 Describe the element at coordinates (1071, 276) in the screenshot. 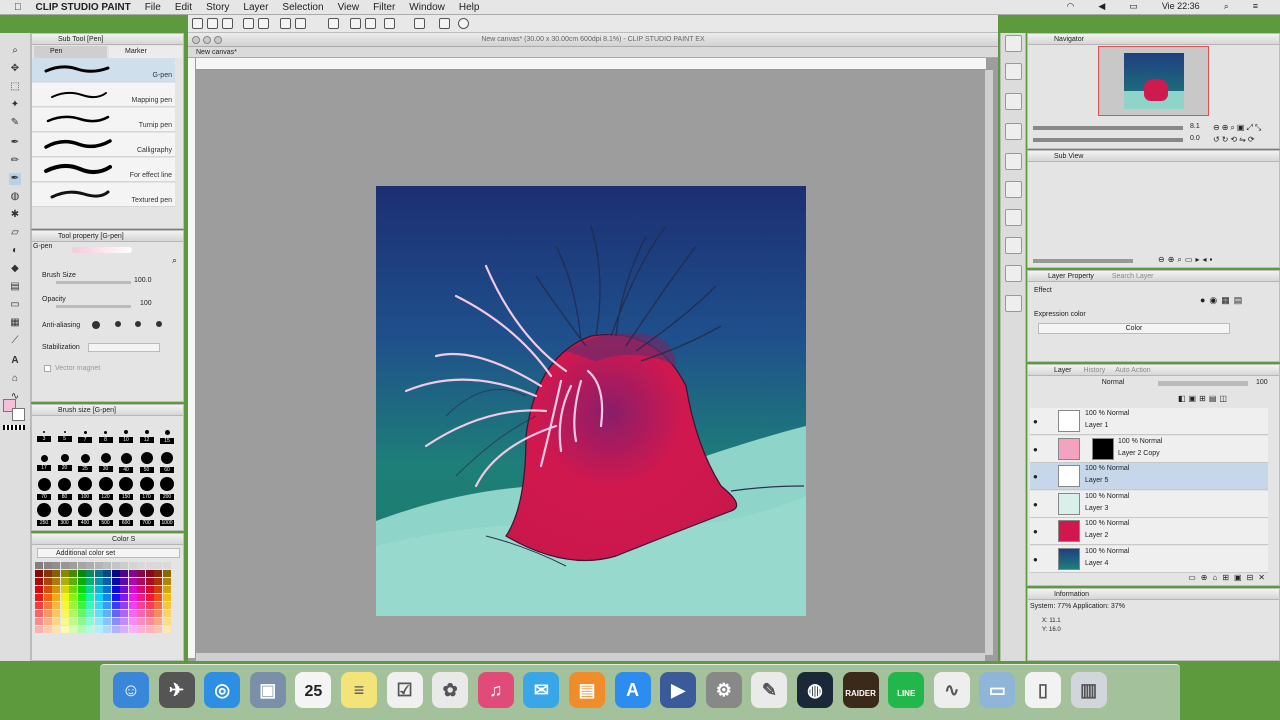

I see `tab-layer-property: Layer Property` at that location.